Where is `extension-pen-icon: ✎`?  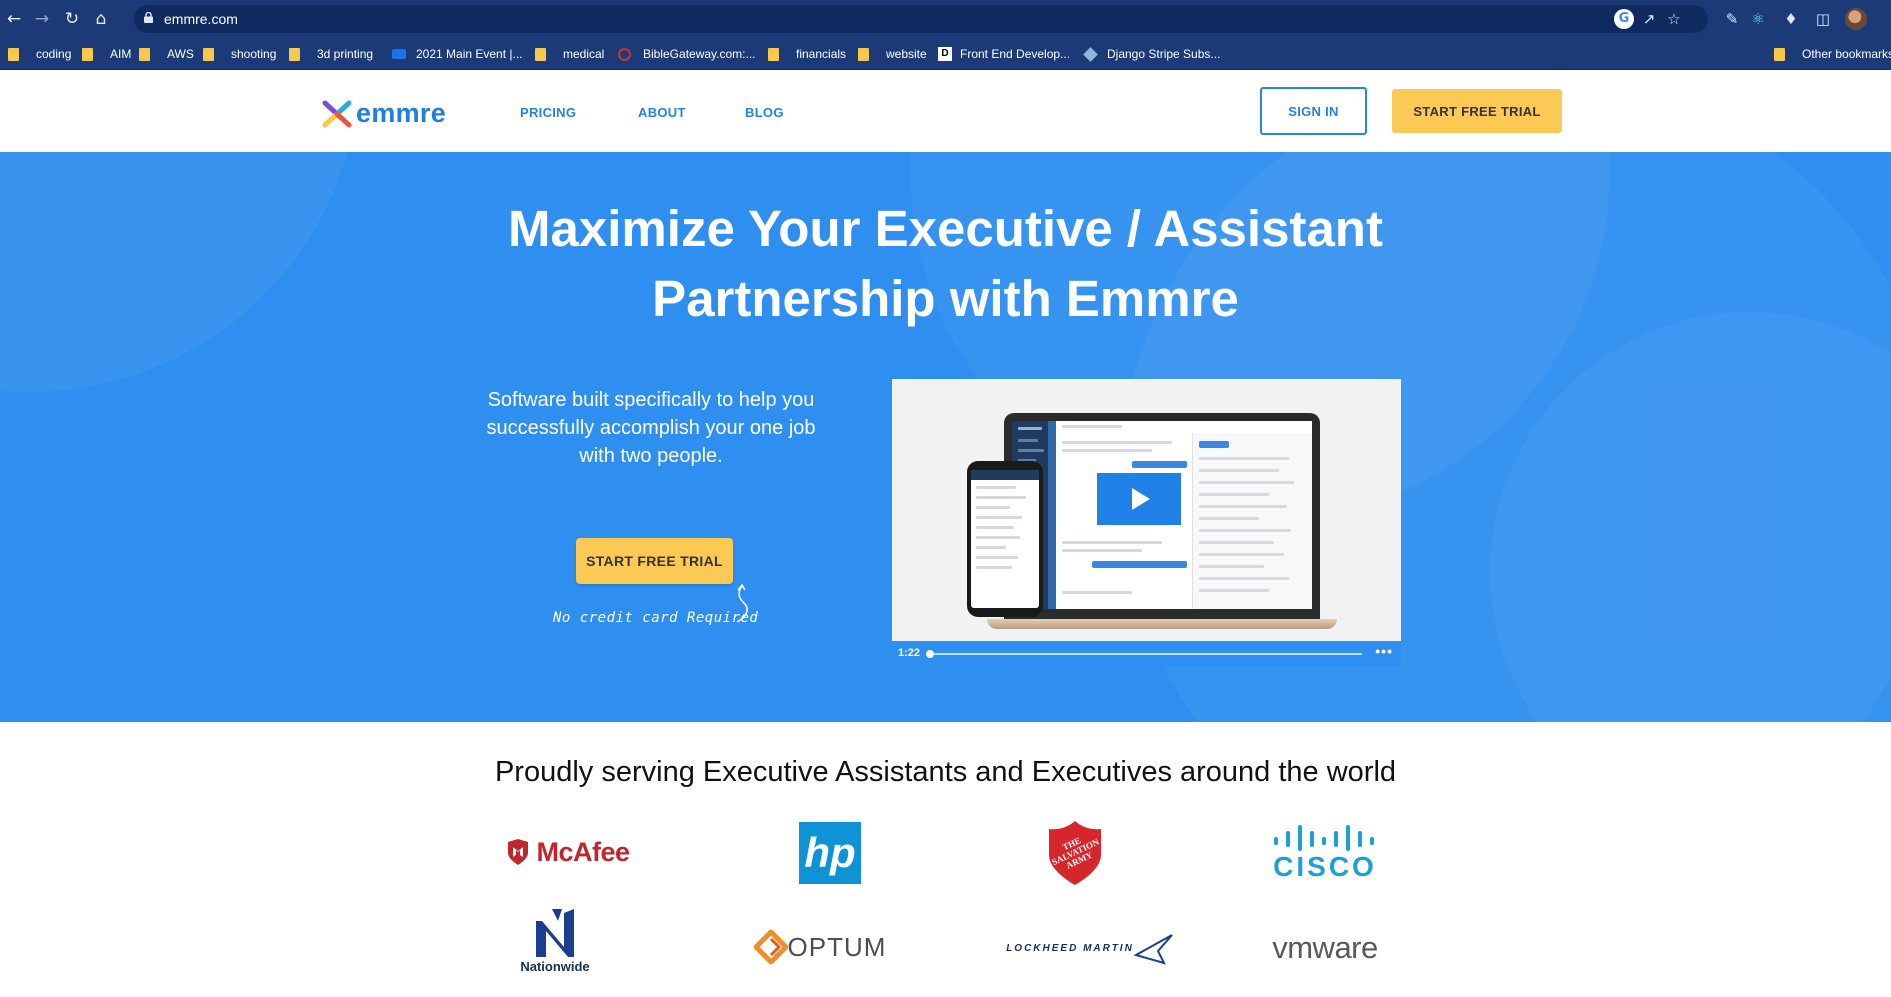
extension-pen-icon: ✎ is located at coordinates (1732, 19).